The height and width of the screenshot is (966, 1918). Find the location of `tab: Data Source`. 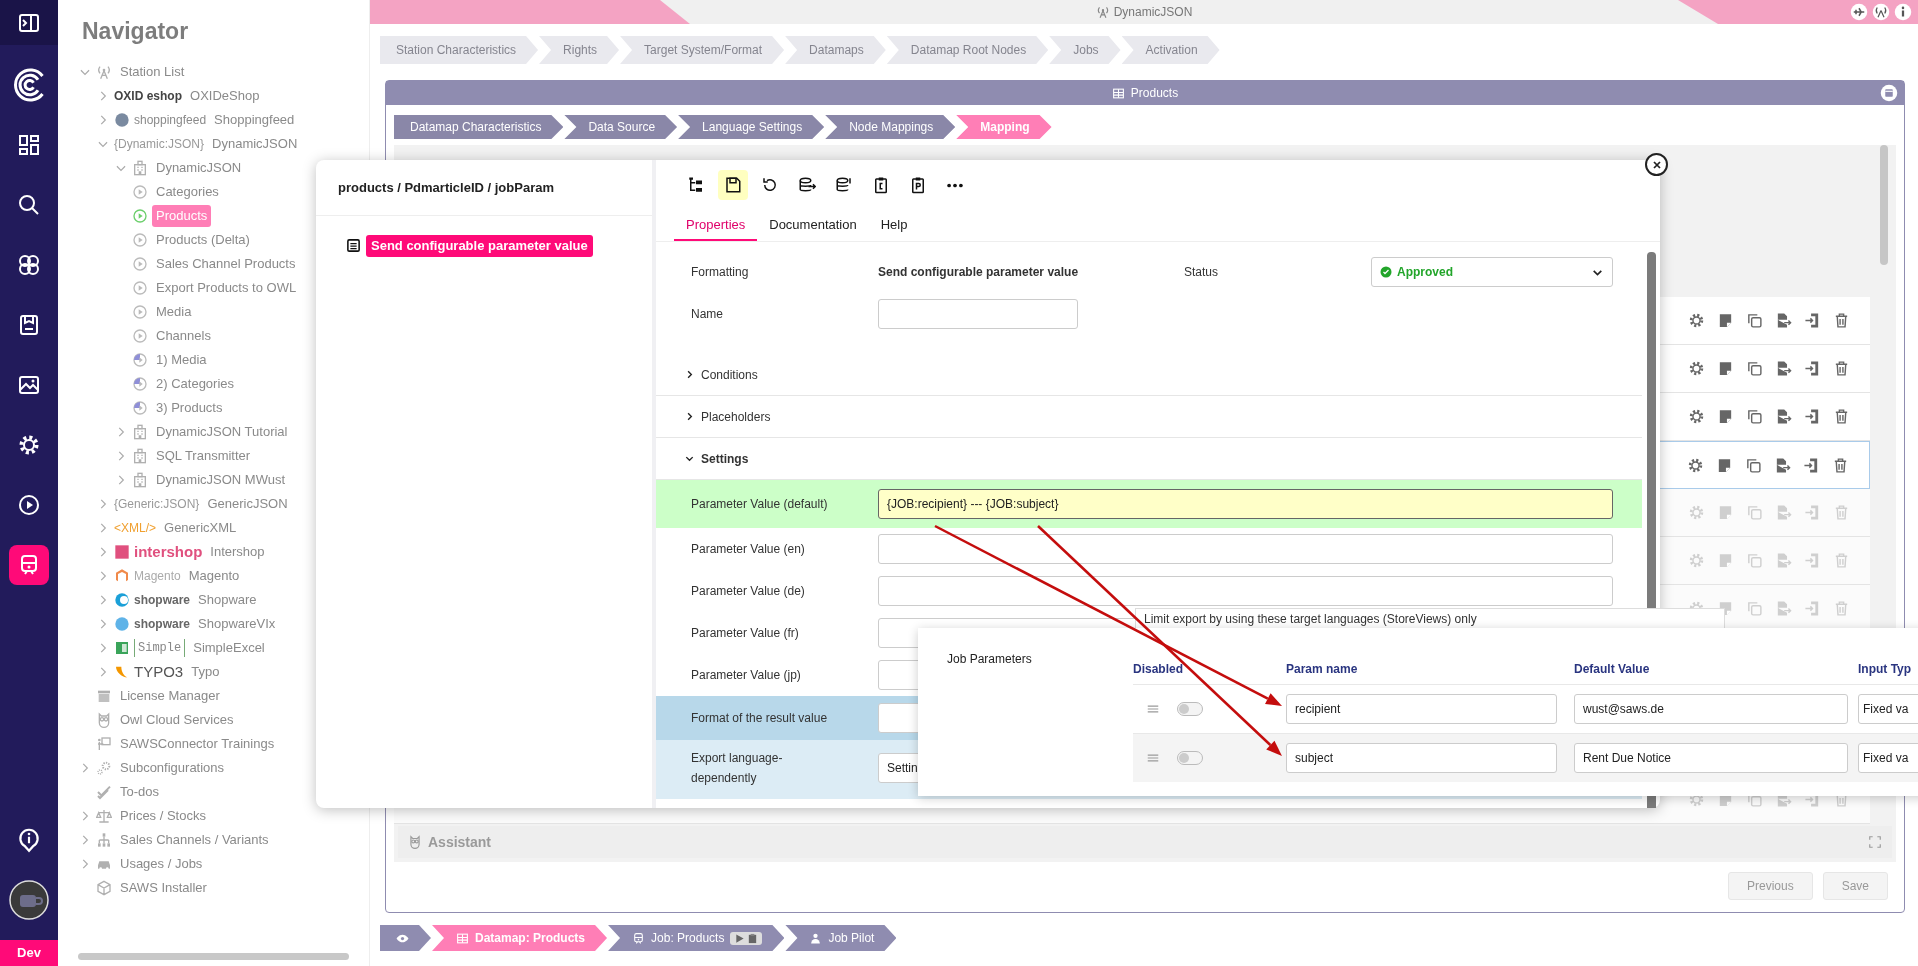

tab: Data Source is located at coordinates (621, 127).